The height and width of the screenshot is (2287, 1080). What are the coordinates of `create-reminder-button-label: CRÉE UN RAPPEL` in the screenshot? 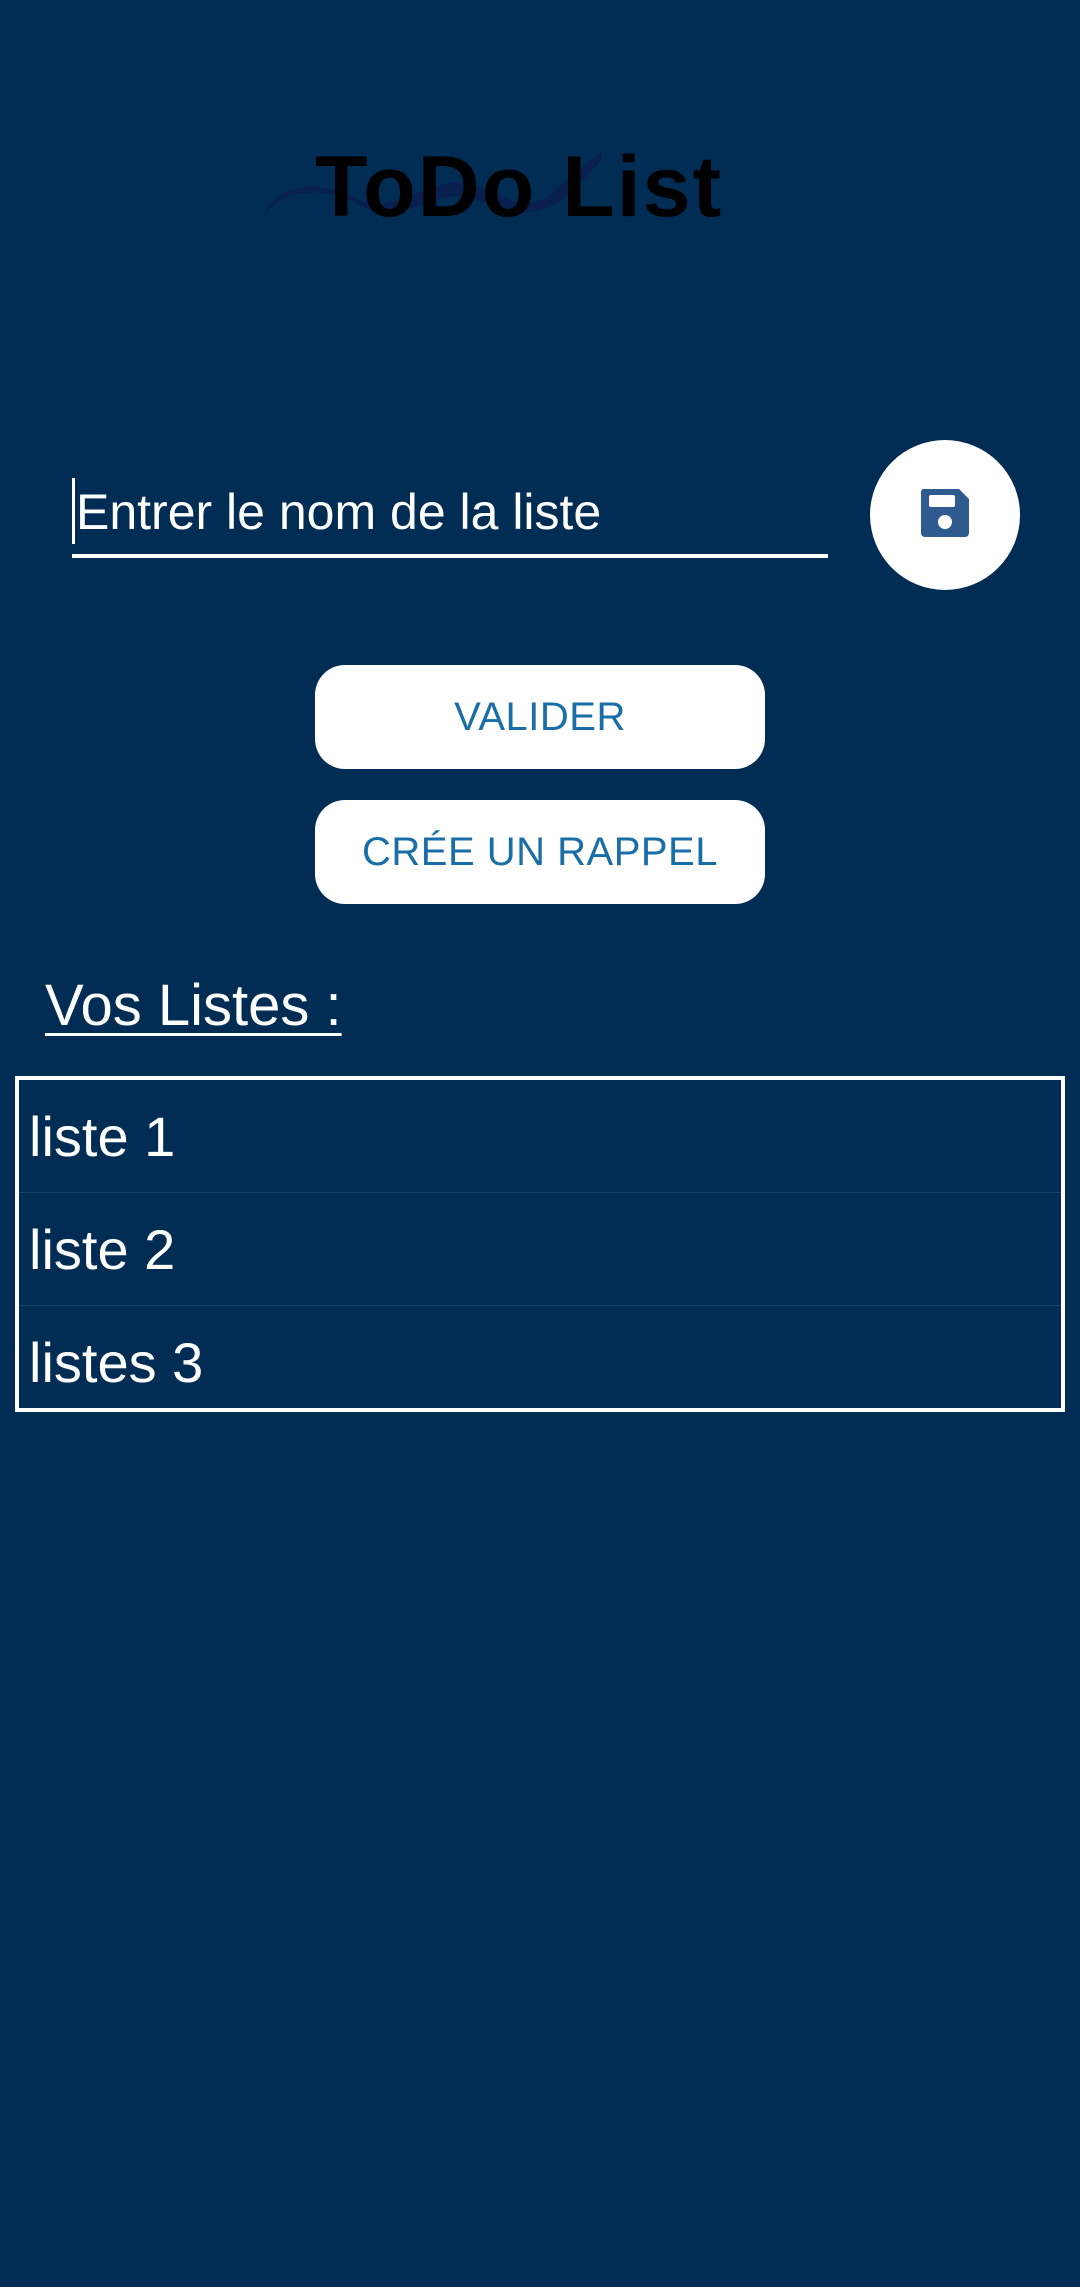 It's located at (540, 851).